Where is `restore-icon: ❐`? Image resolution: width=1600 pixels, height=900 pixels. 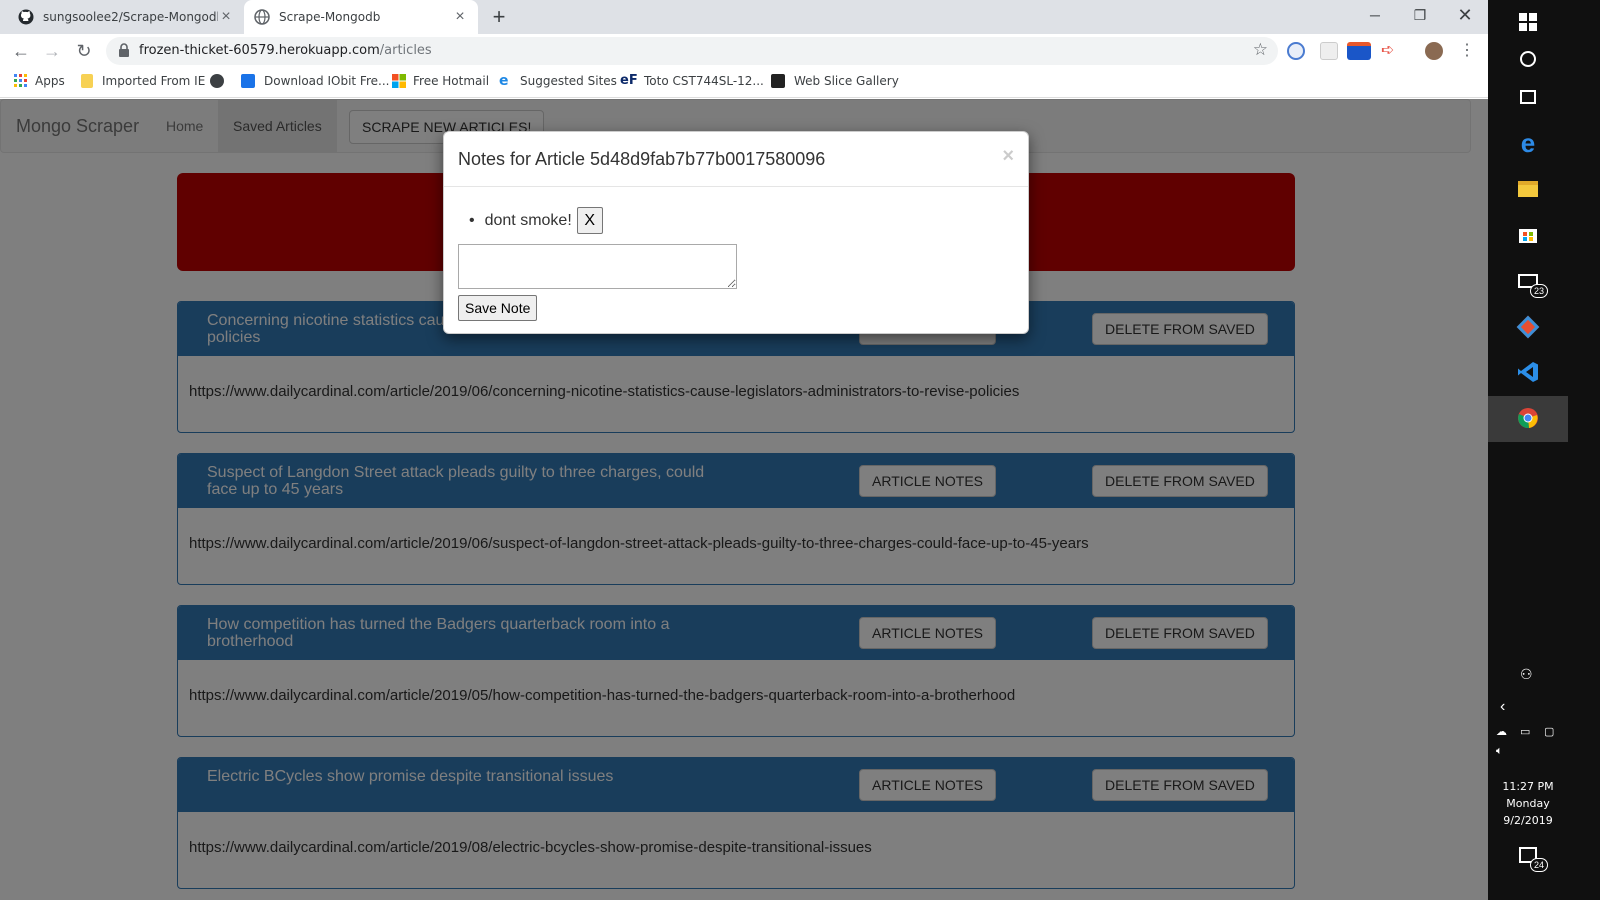
restore-icon: ❐ is located at coordinates (1420, 15).